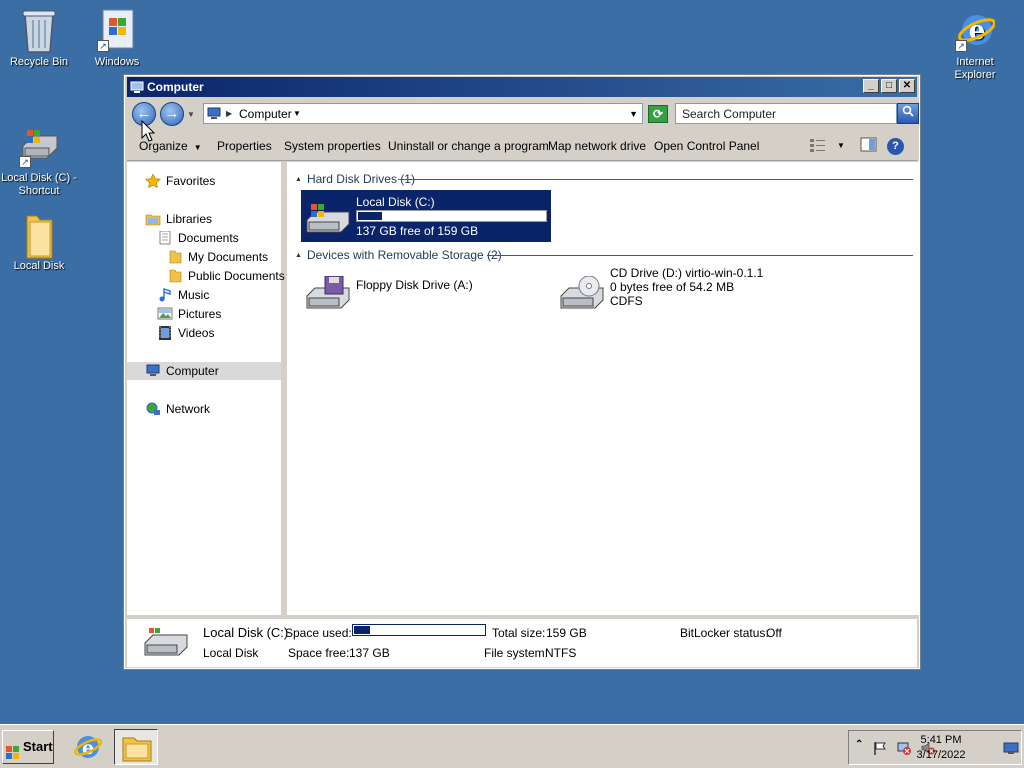 This screenshot has height=768, width=1024. I want to click on system-properties-button: System properties, so click(332, 146).